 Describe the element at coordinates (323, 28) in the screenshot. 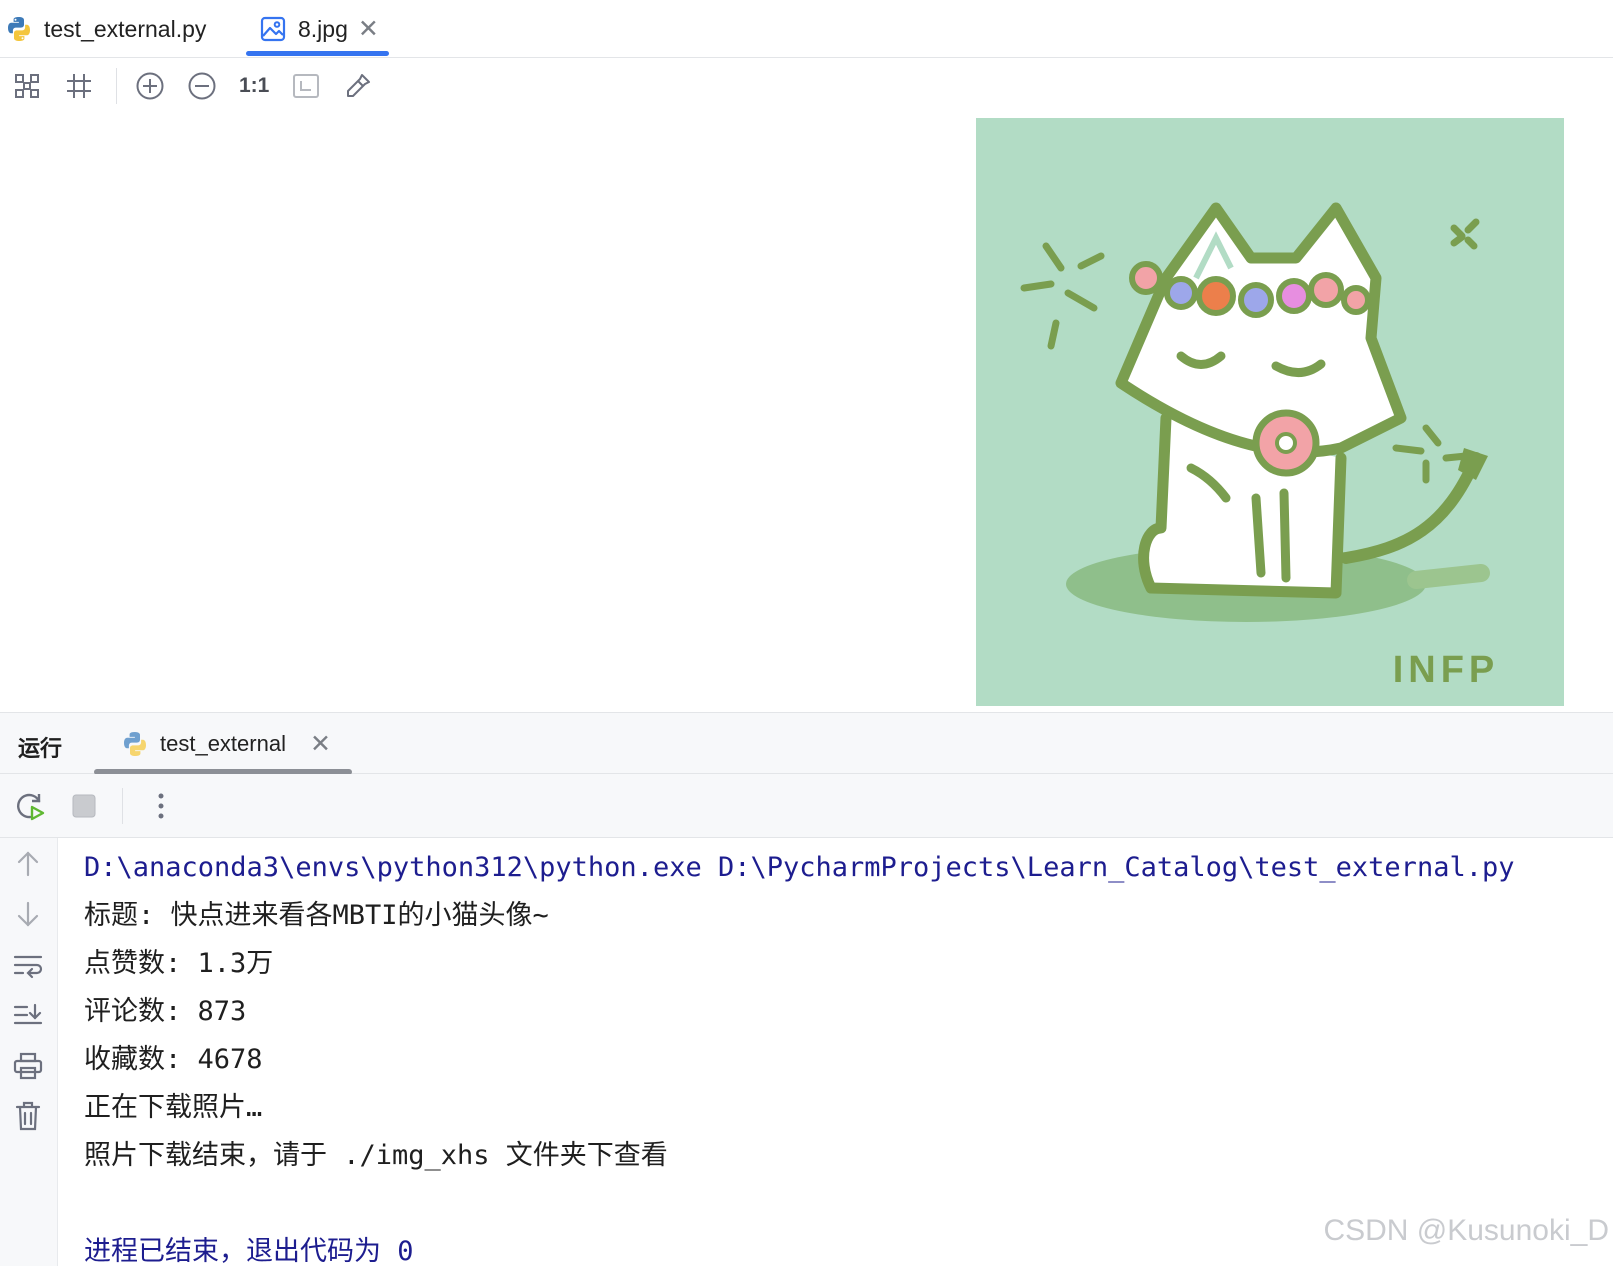

I see `tab-label: 8.jpg` at that location.